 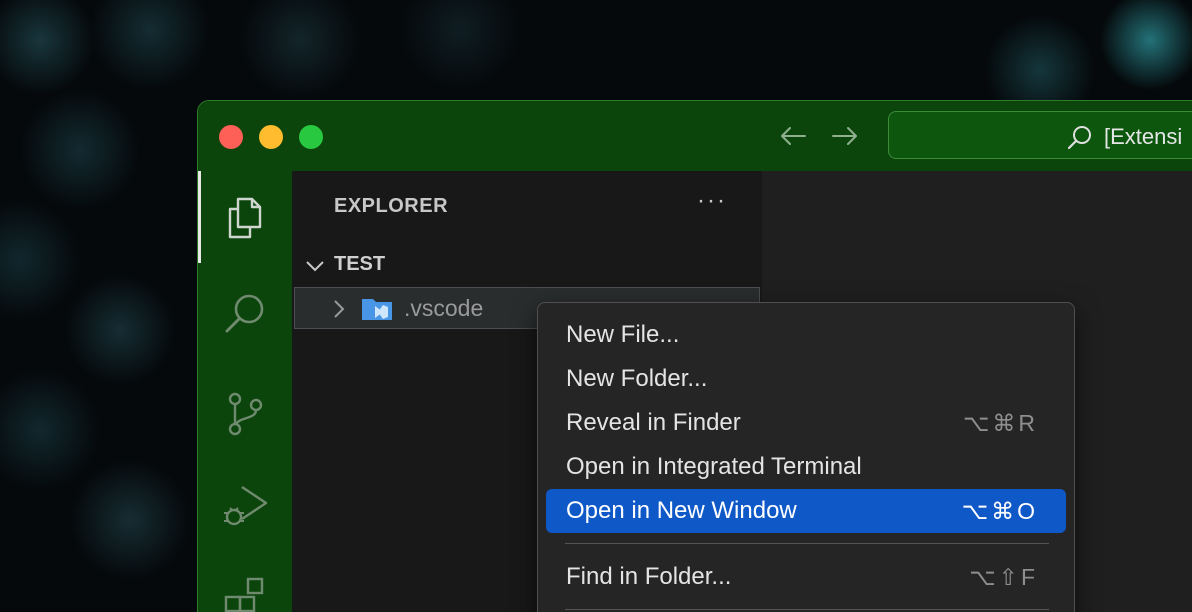 I want to click on menu-item-shortcut: ⌥⇧F, so click(x=1003, y=577).